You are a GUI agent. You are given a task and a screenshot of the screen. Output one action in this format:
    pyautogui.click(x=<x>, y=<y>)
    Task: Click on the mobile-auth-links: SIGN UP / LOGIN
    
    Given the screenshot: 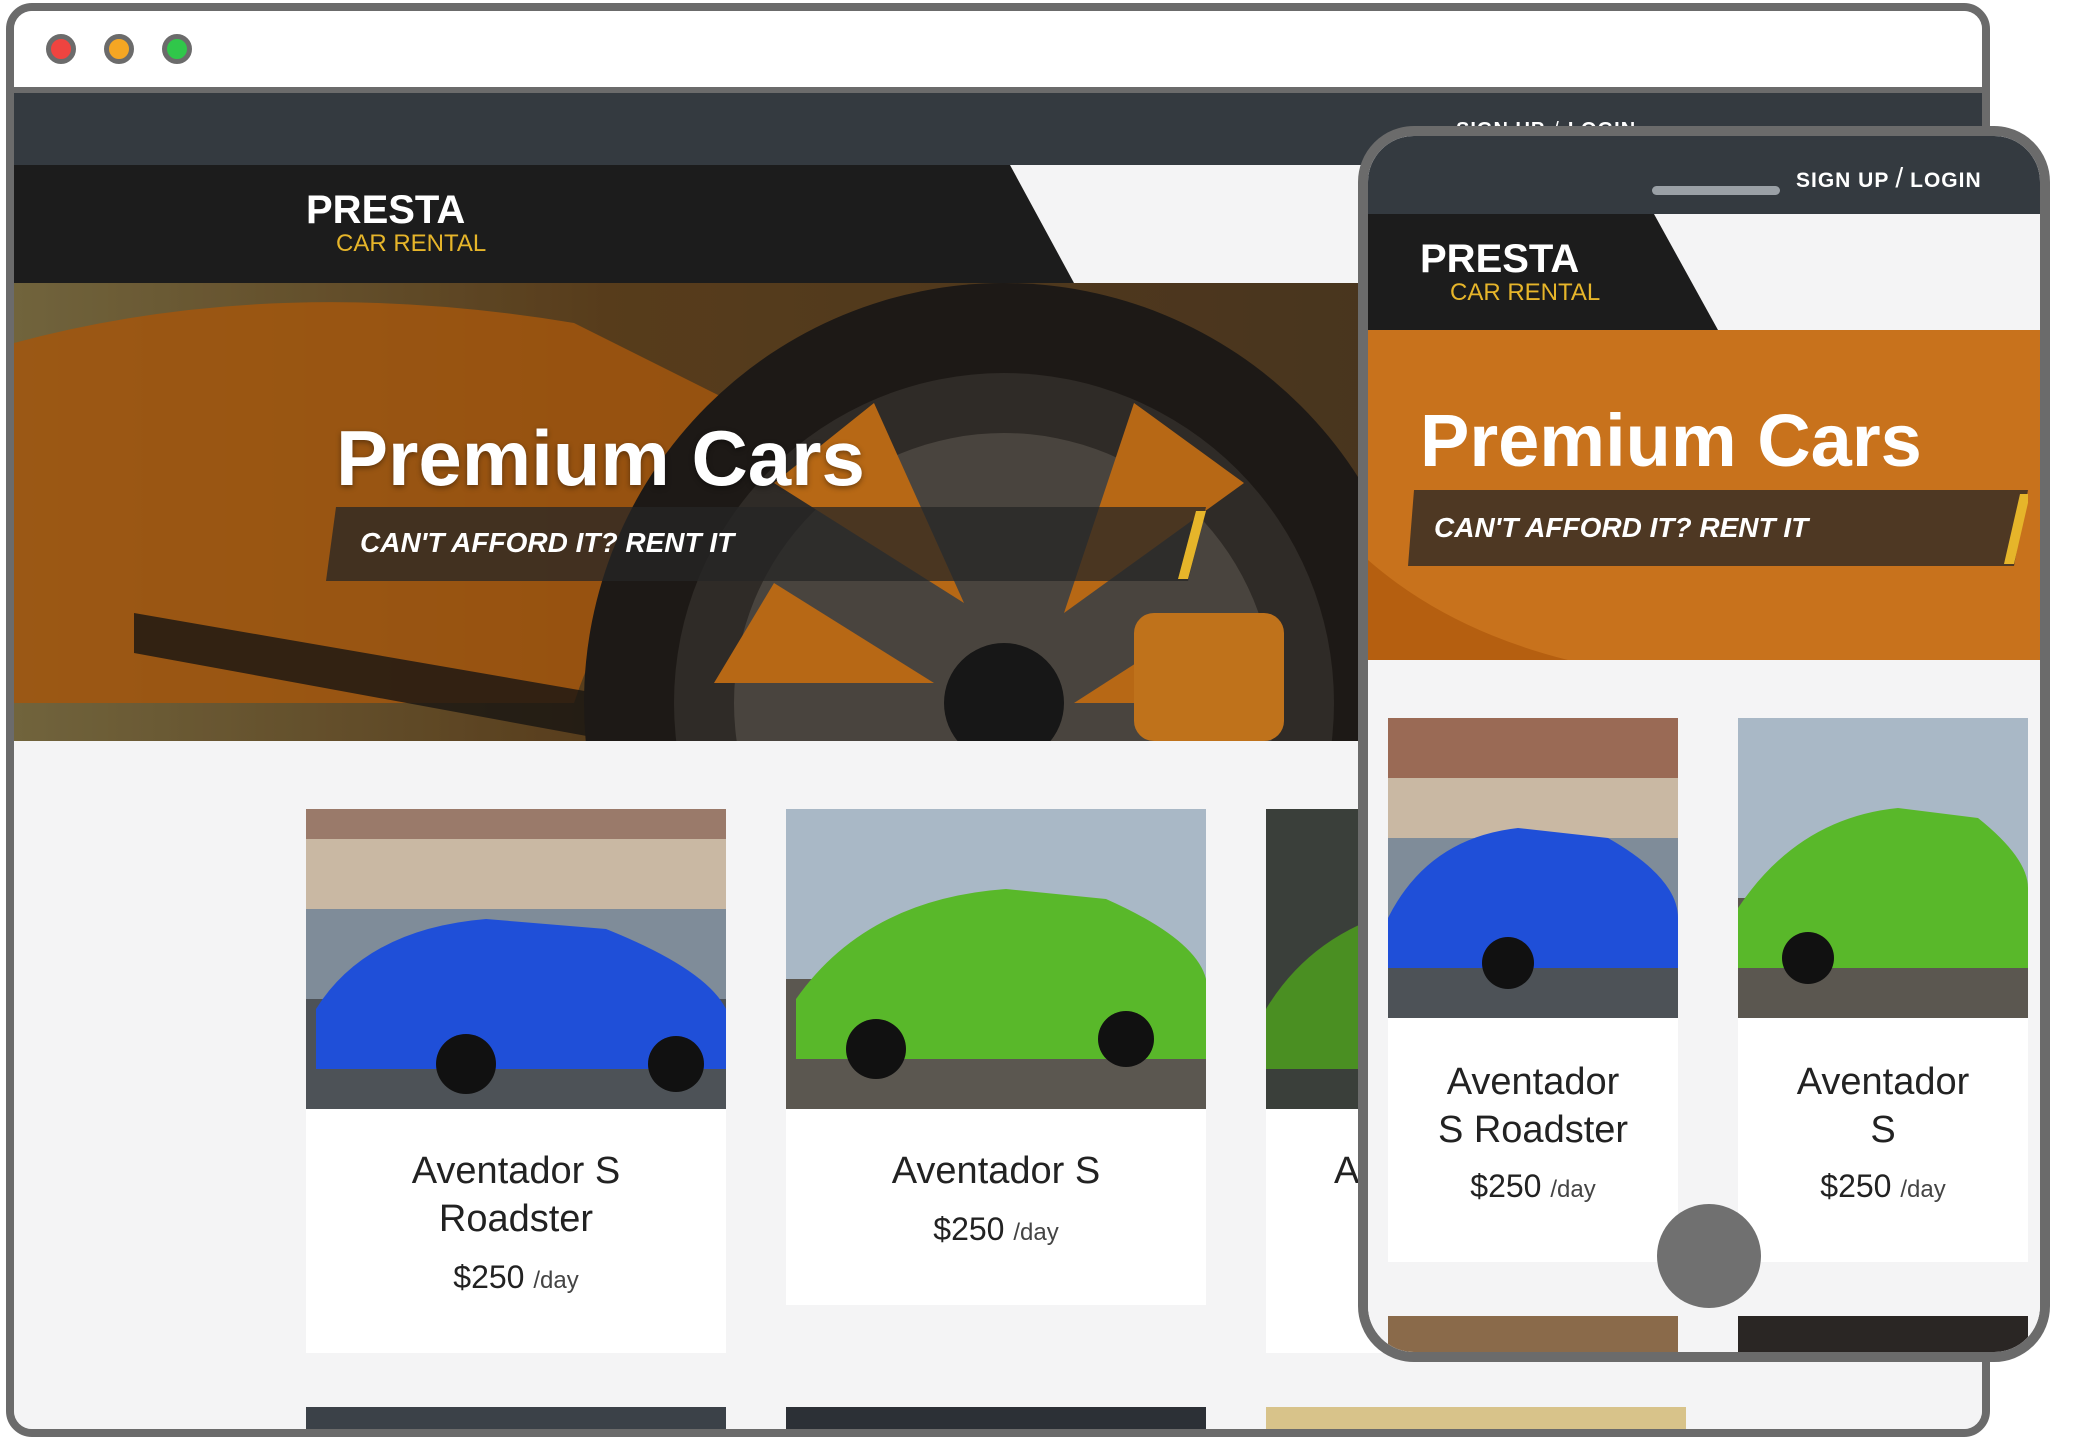 What is the action you would take?
    pyautogui.click(x=1889, y=178)
    